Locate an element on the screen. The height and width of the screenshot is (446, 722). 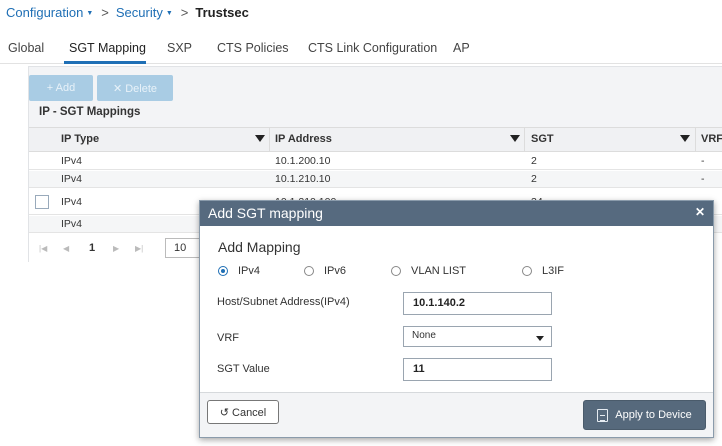
cancel-button: ↺ Cancel is located at coordinates (243, 412).